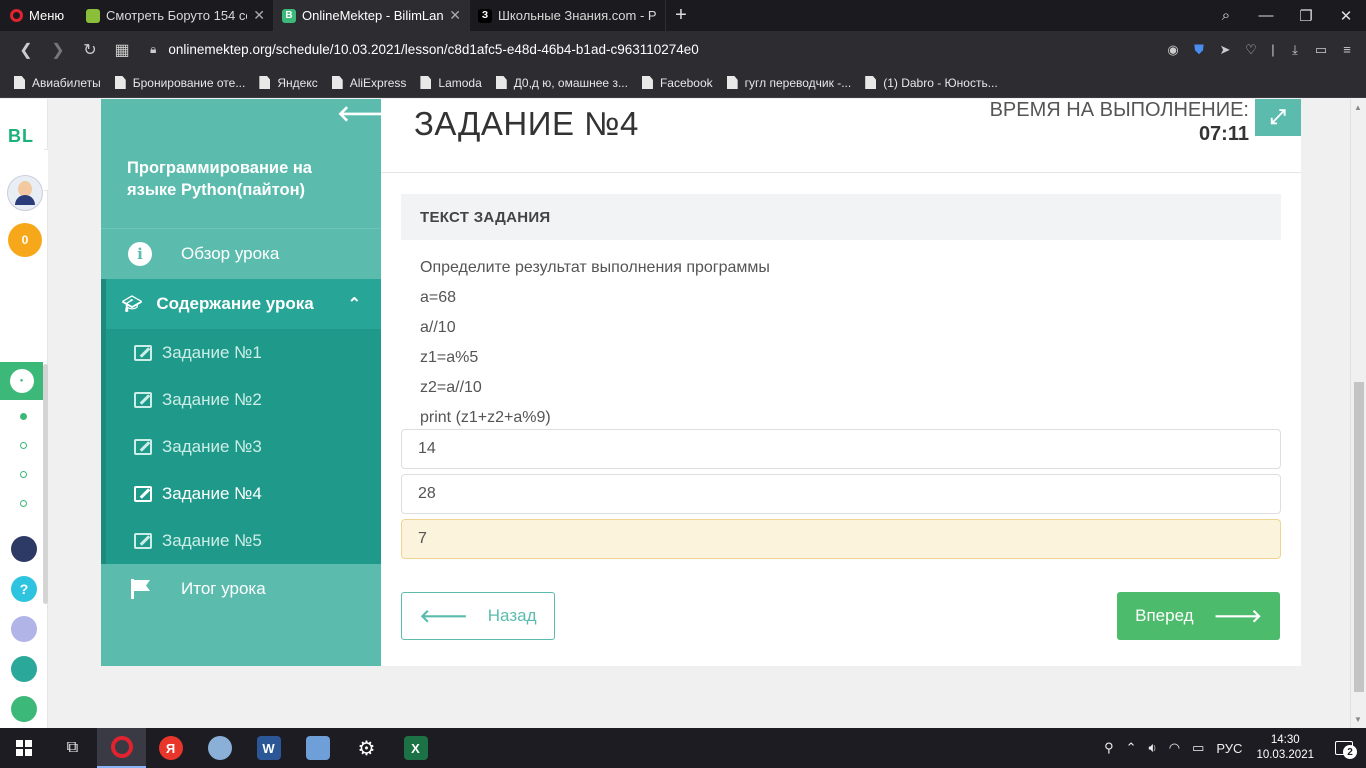  I want to click on taskbar-opera, so click(121, 748).